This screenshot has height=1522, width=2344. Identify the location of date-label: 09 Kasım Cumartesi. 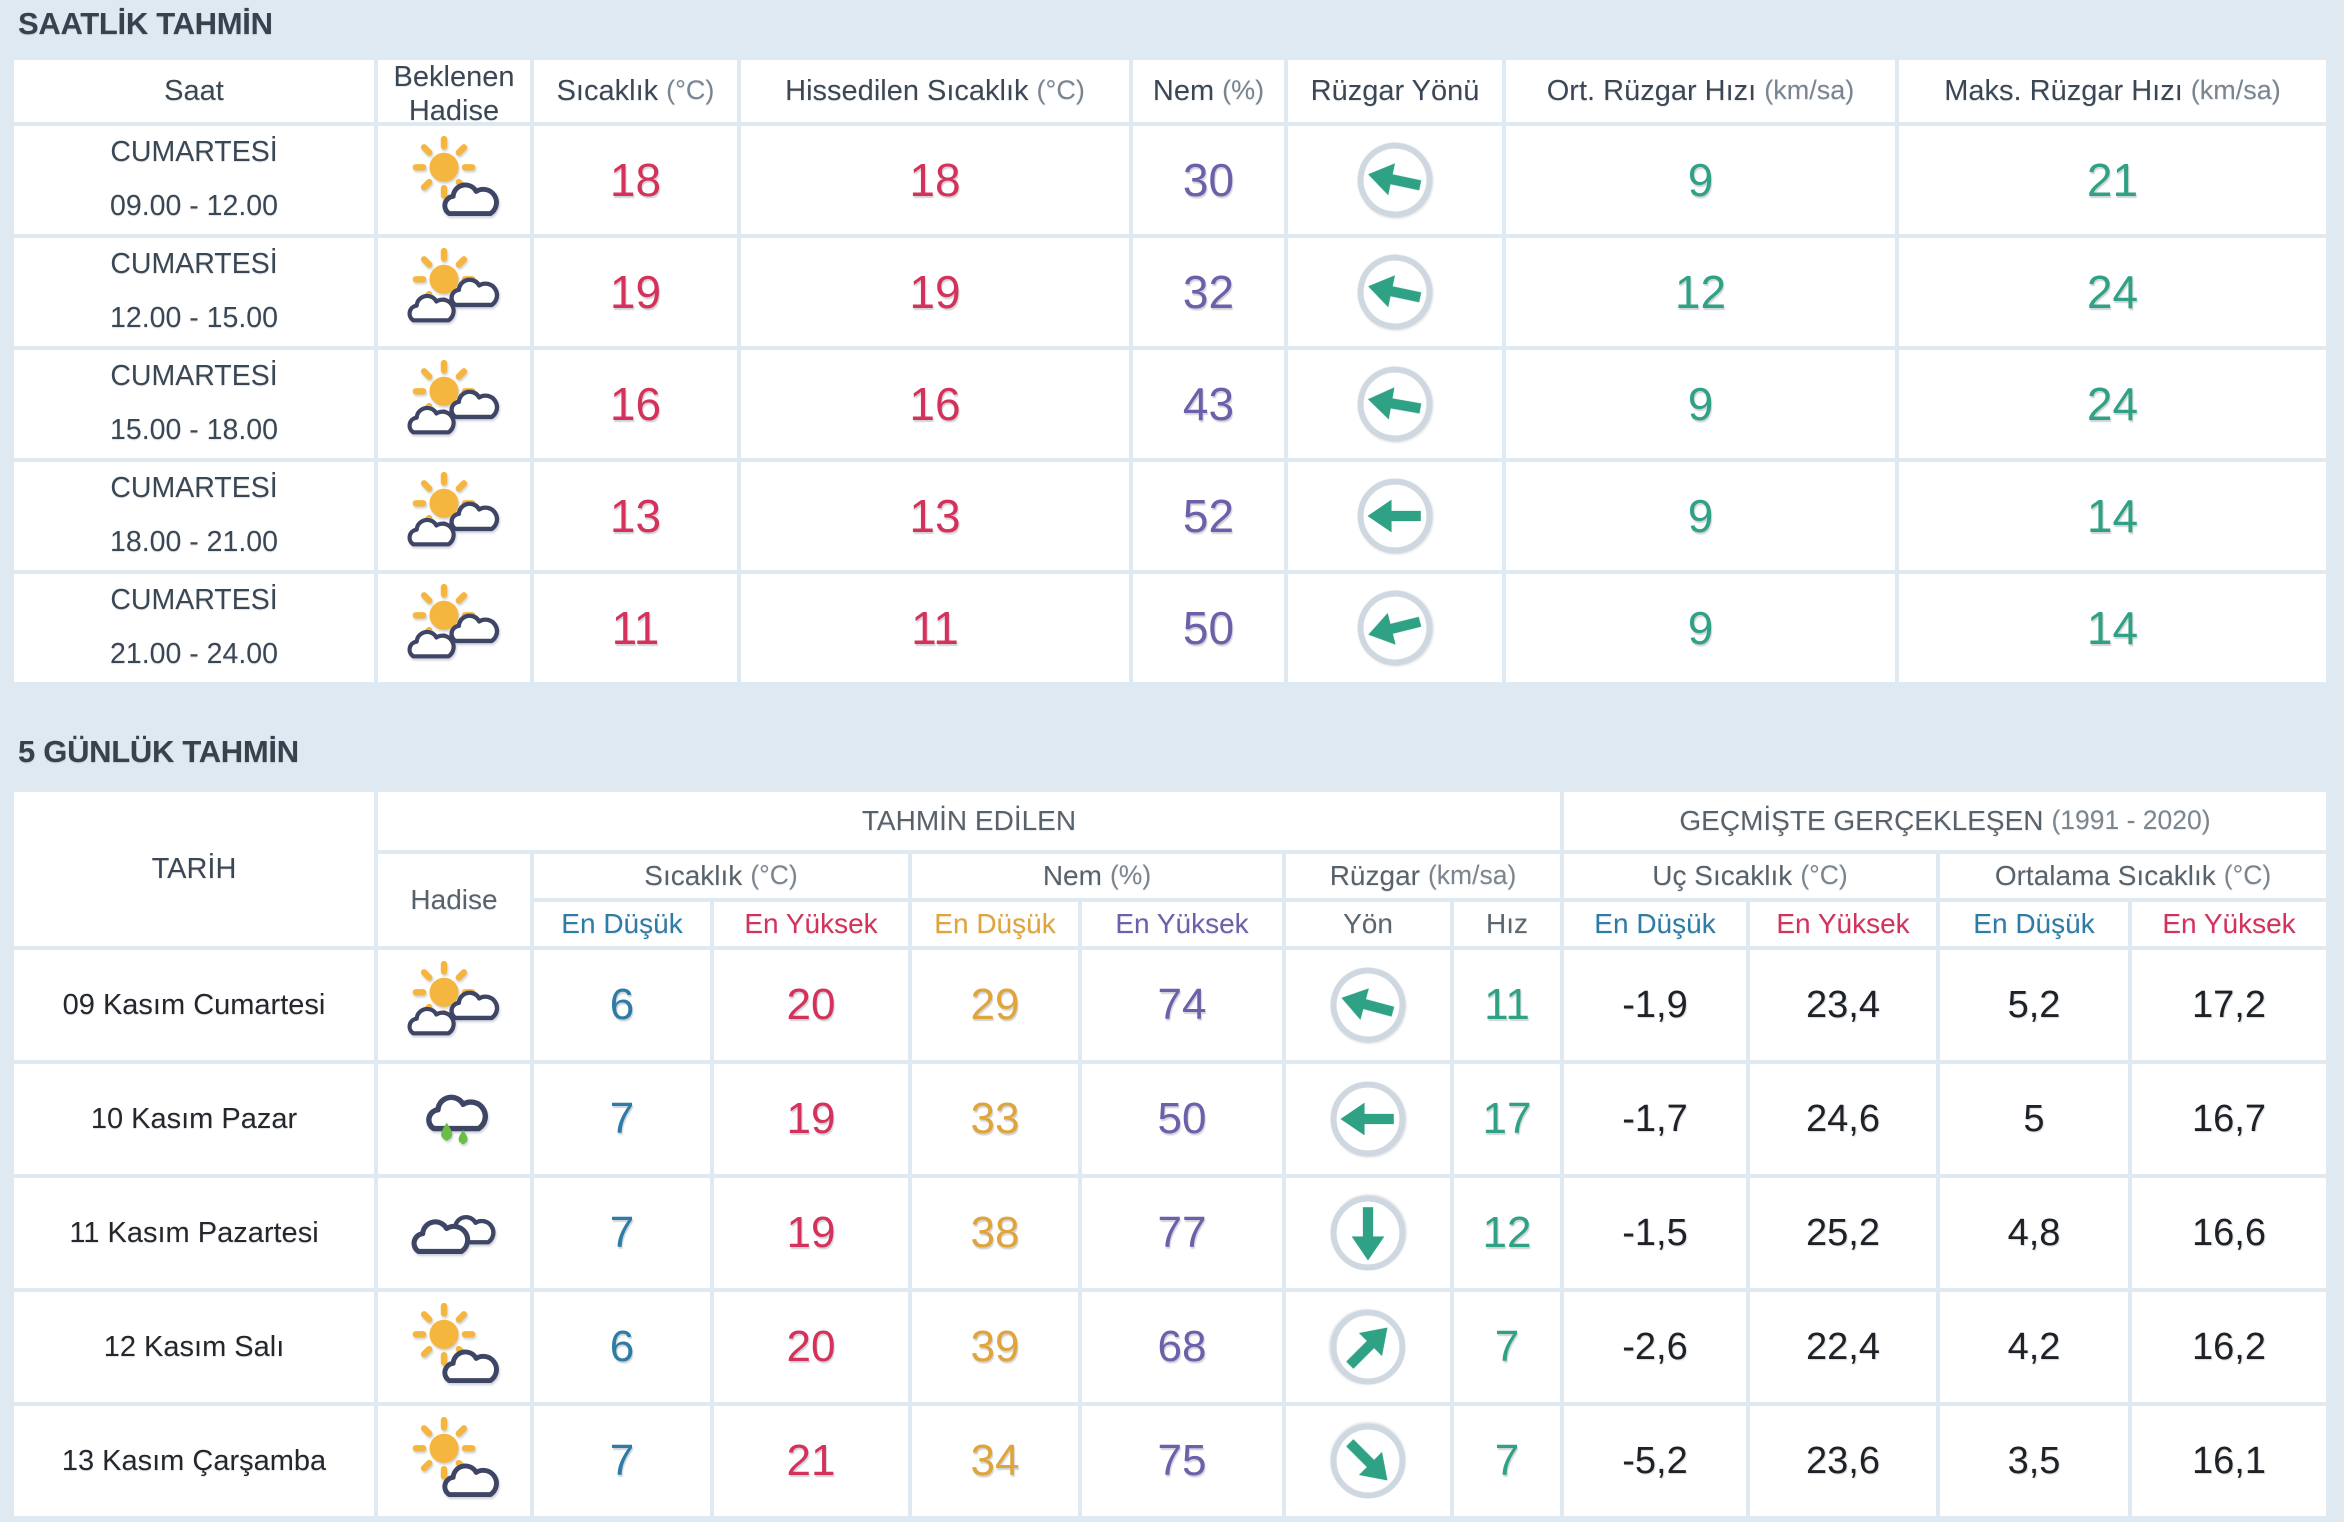
(194, 1004).